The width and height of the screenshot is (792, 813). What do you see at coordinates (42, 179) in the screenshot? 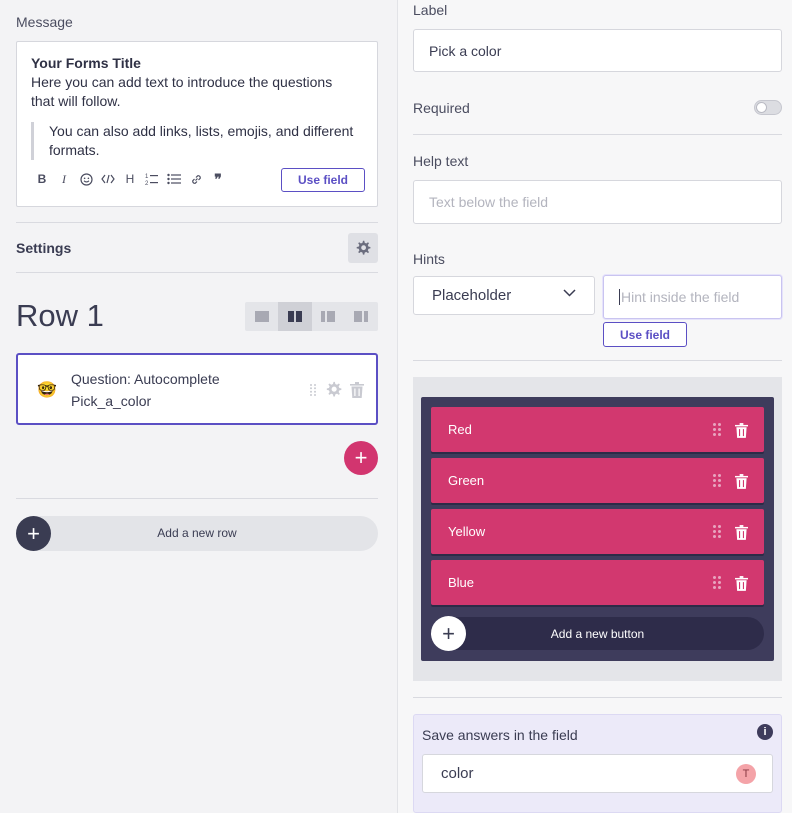
I see `bold-button: B` at bounding box center [42, 179].